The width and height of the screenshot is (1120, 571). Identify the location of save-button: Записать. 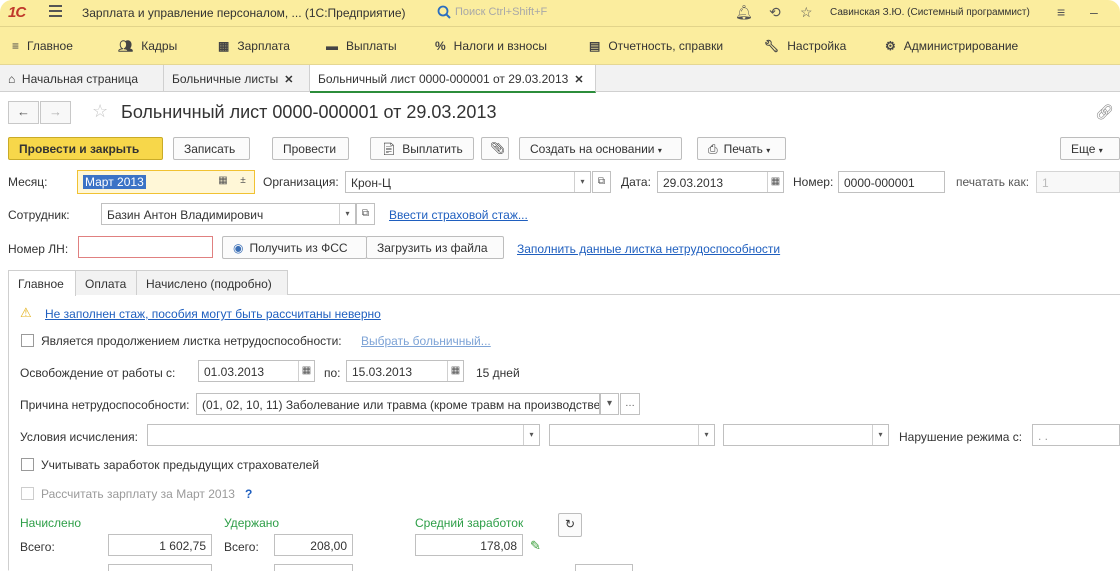
(211, 148).